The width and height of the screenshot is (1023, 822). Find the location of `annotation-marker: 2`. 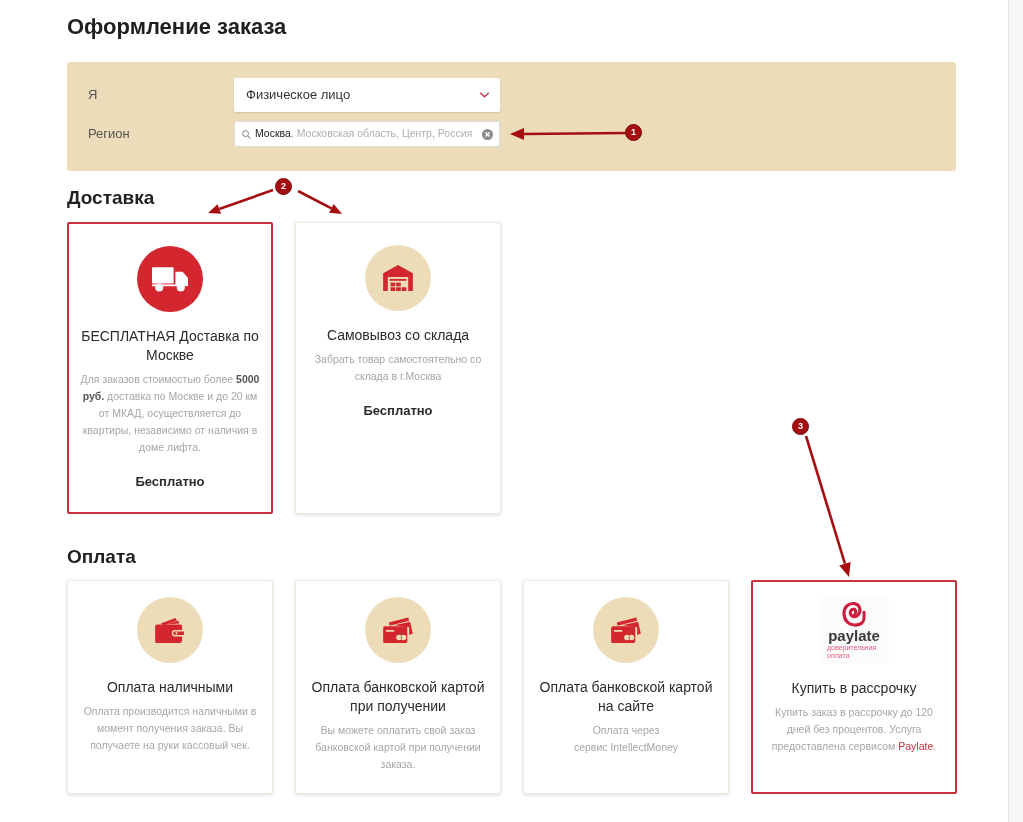

annotation-marker: 2 is located at coordinates (283, 186).